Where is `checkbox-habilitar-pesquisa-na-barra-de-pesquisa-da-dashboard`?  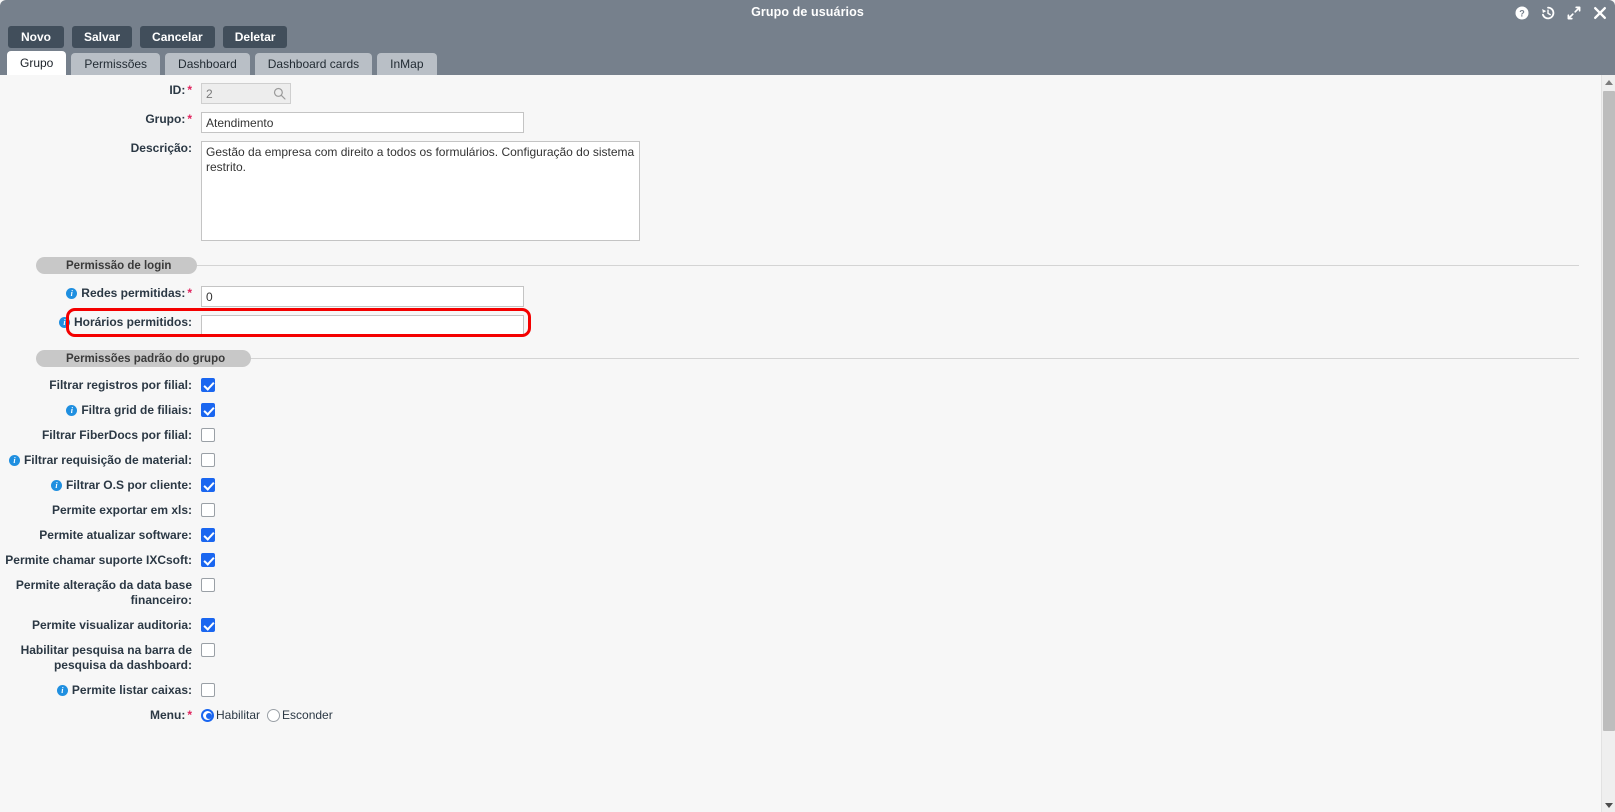 checkbox-habilitar-pesquisa-na-barra-de-pesquisa-da-dashboard is located at coordinates (208, 650).